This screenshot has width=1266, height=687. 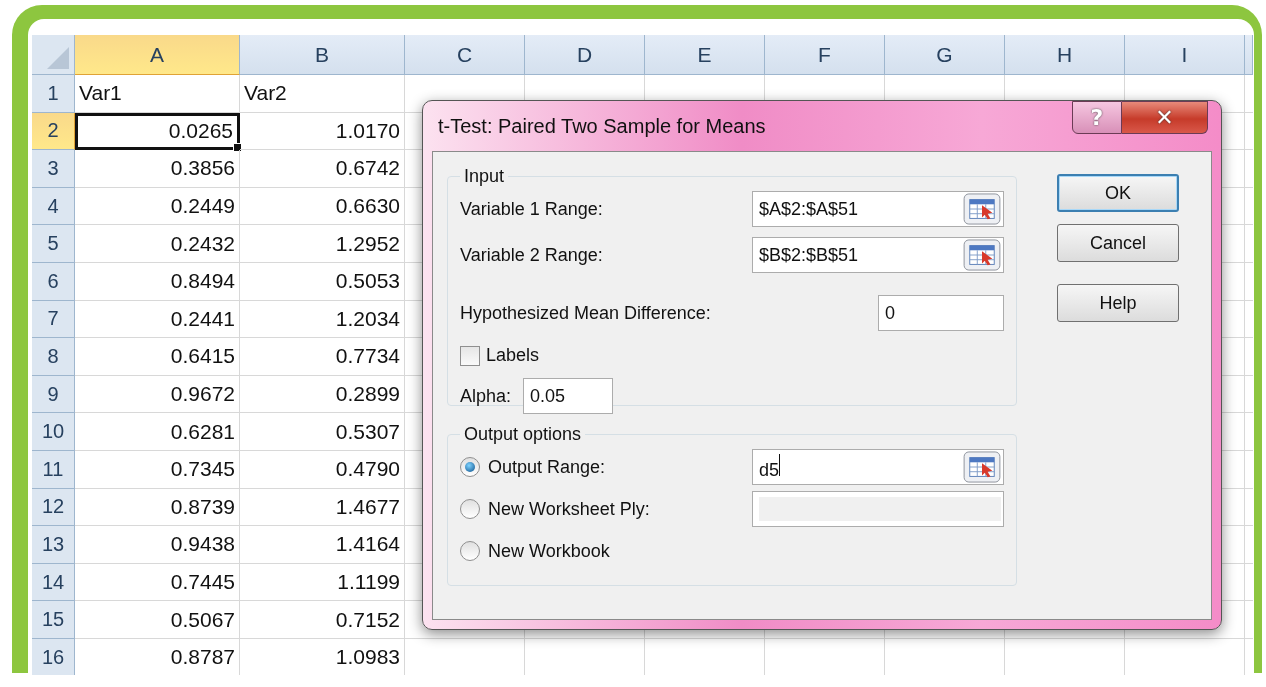 I want to click on row-header: 1, so click(x=53, y=94).